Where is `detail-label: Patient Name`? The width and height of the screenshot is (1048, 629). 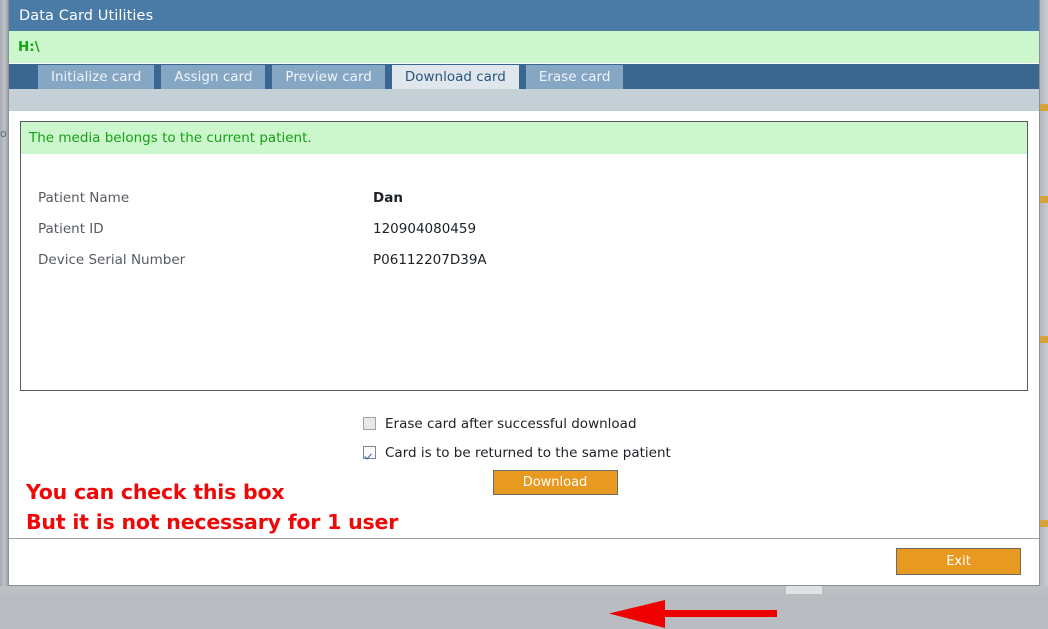 detail-label: Patient Name is located at coordinates (84, 197).